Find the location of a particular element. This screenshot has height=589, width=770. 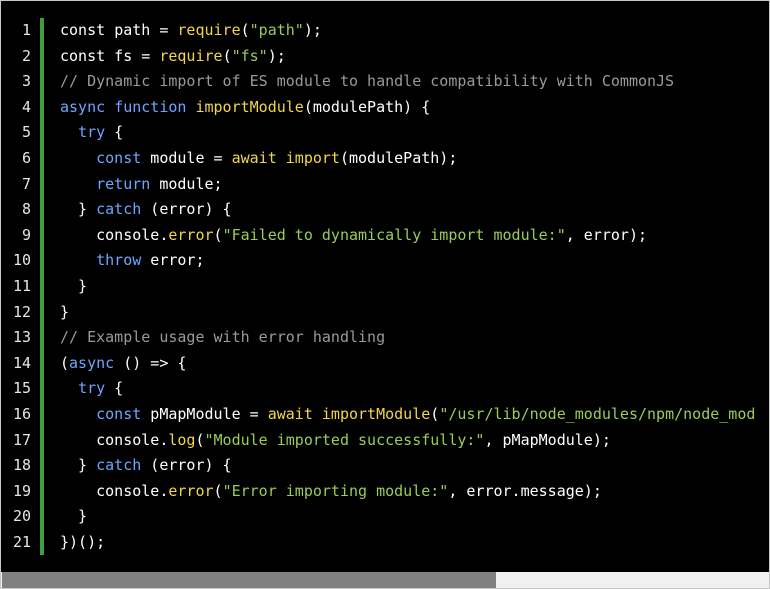

code-text: const fs = require("fs"); is located at coordinates (173, 57).